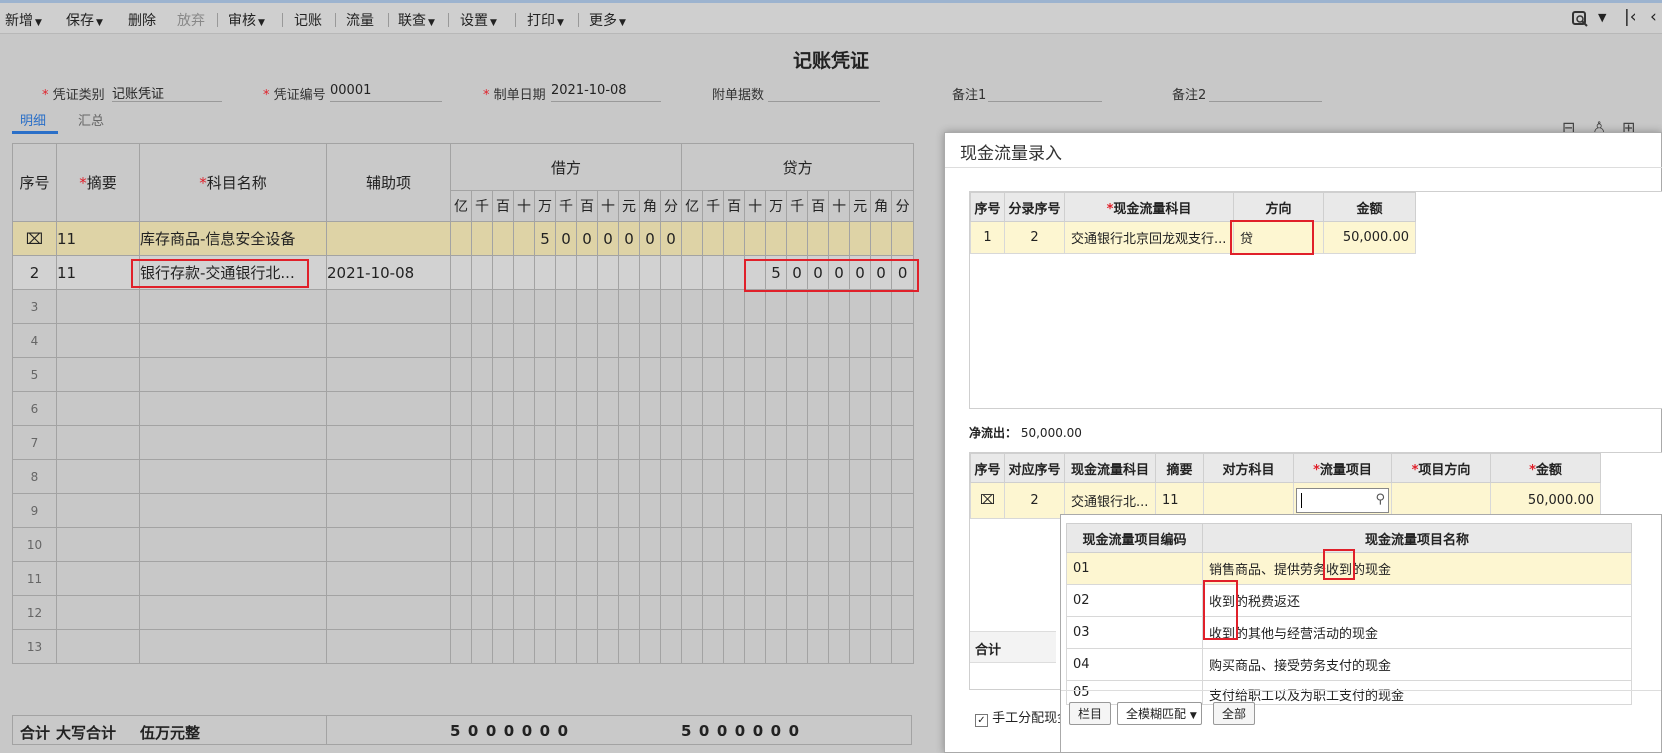 The image size is (1662, 753). I want to click on save-menu: 保存 ▼, so click(84, 20).